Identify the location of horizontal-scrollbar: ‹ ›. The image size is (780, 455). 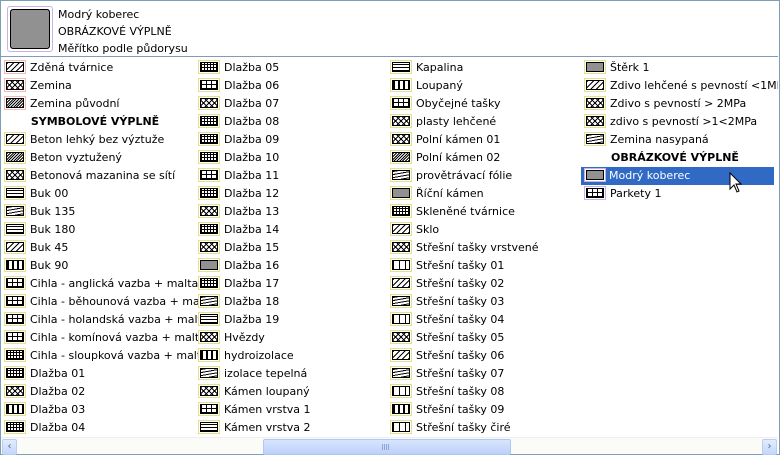
(389, 446).